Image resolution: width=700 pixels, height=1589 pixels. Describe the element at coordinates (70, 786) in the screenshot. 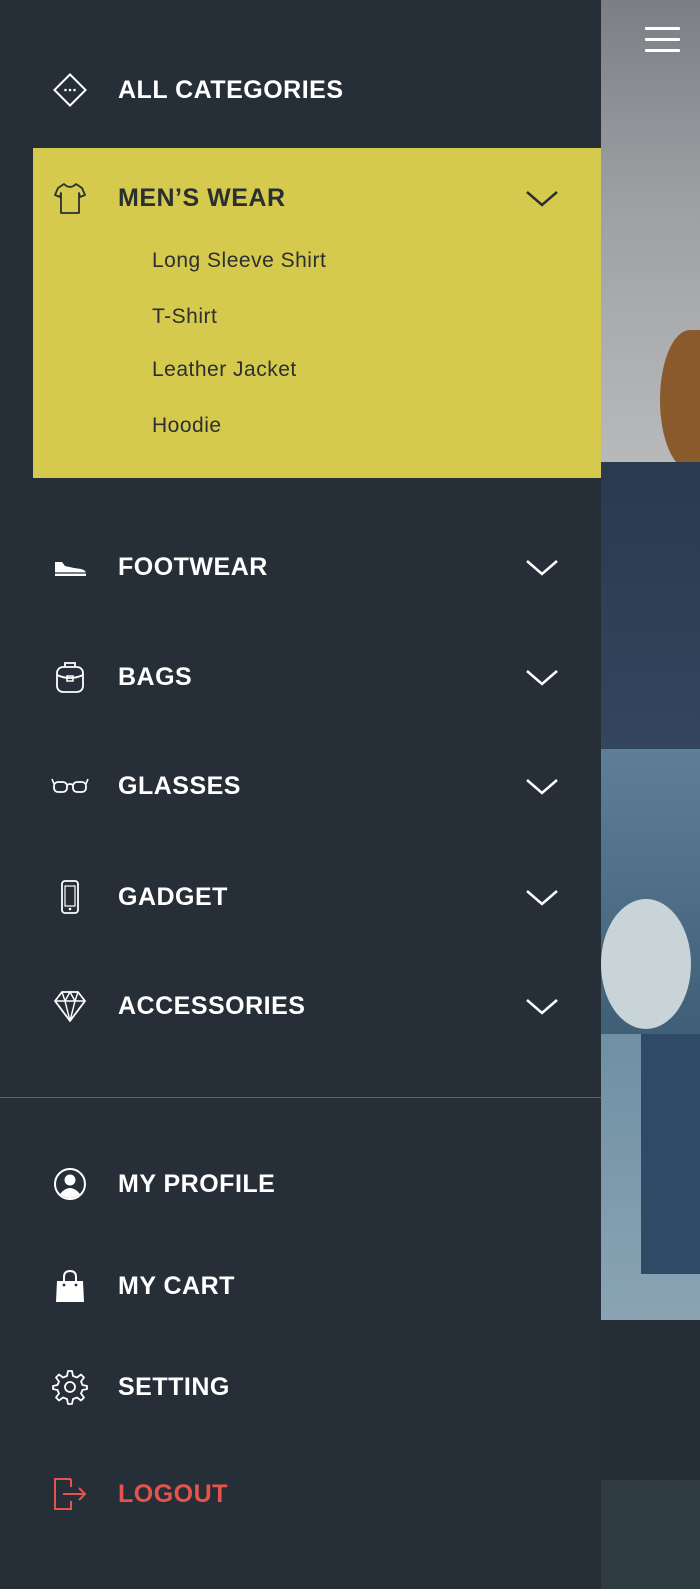

I see `glasses-icon` at that location.